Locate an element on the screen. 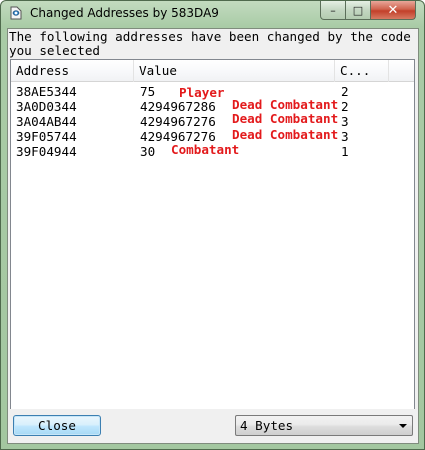 Image resolution: width=425 pixels, height=450 pixels. title-bar: Changed Addresses by 583DA9 – □ ✕ is located at coordinates (212, 14).